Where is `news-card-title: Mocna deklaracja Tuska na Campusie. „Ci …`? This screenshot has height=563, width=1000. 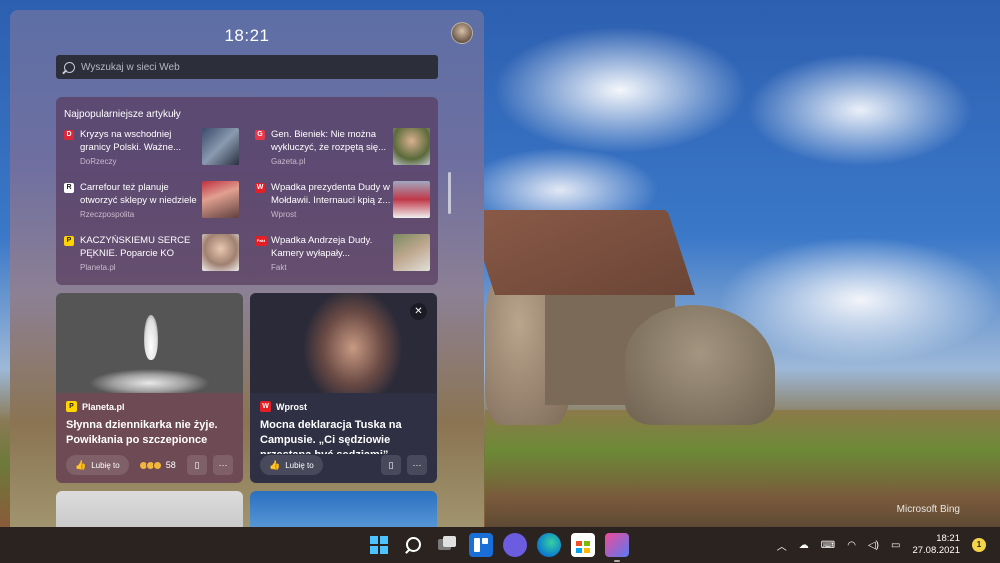 news-card-title: Mocna deklaracja Tuska na Campusie. „Ci … is located at coordinates (331, 436).